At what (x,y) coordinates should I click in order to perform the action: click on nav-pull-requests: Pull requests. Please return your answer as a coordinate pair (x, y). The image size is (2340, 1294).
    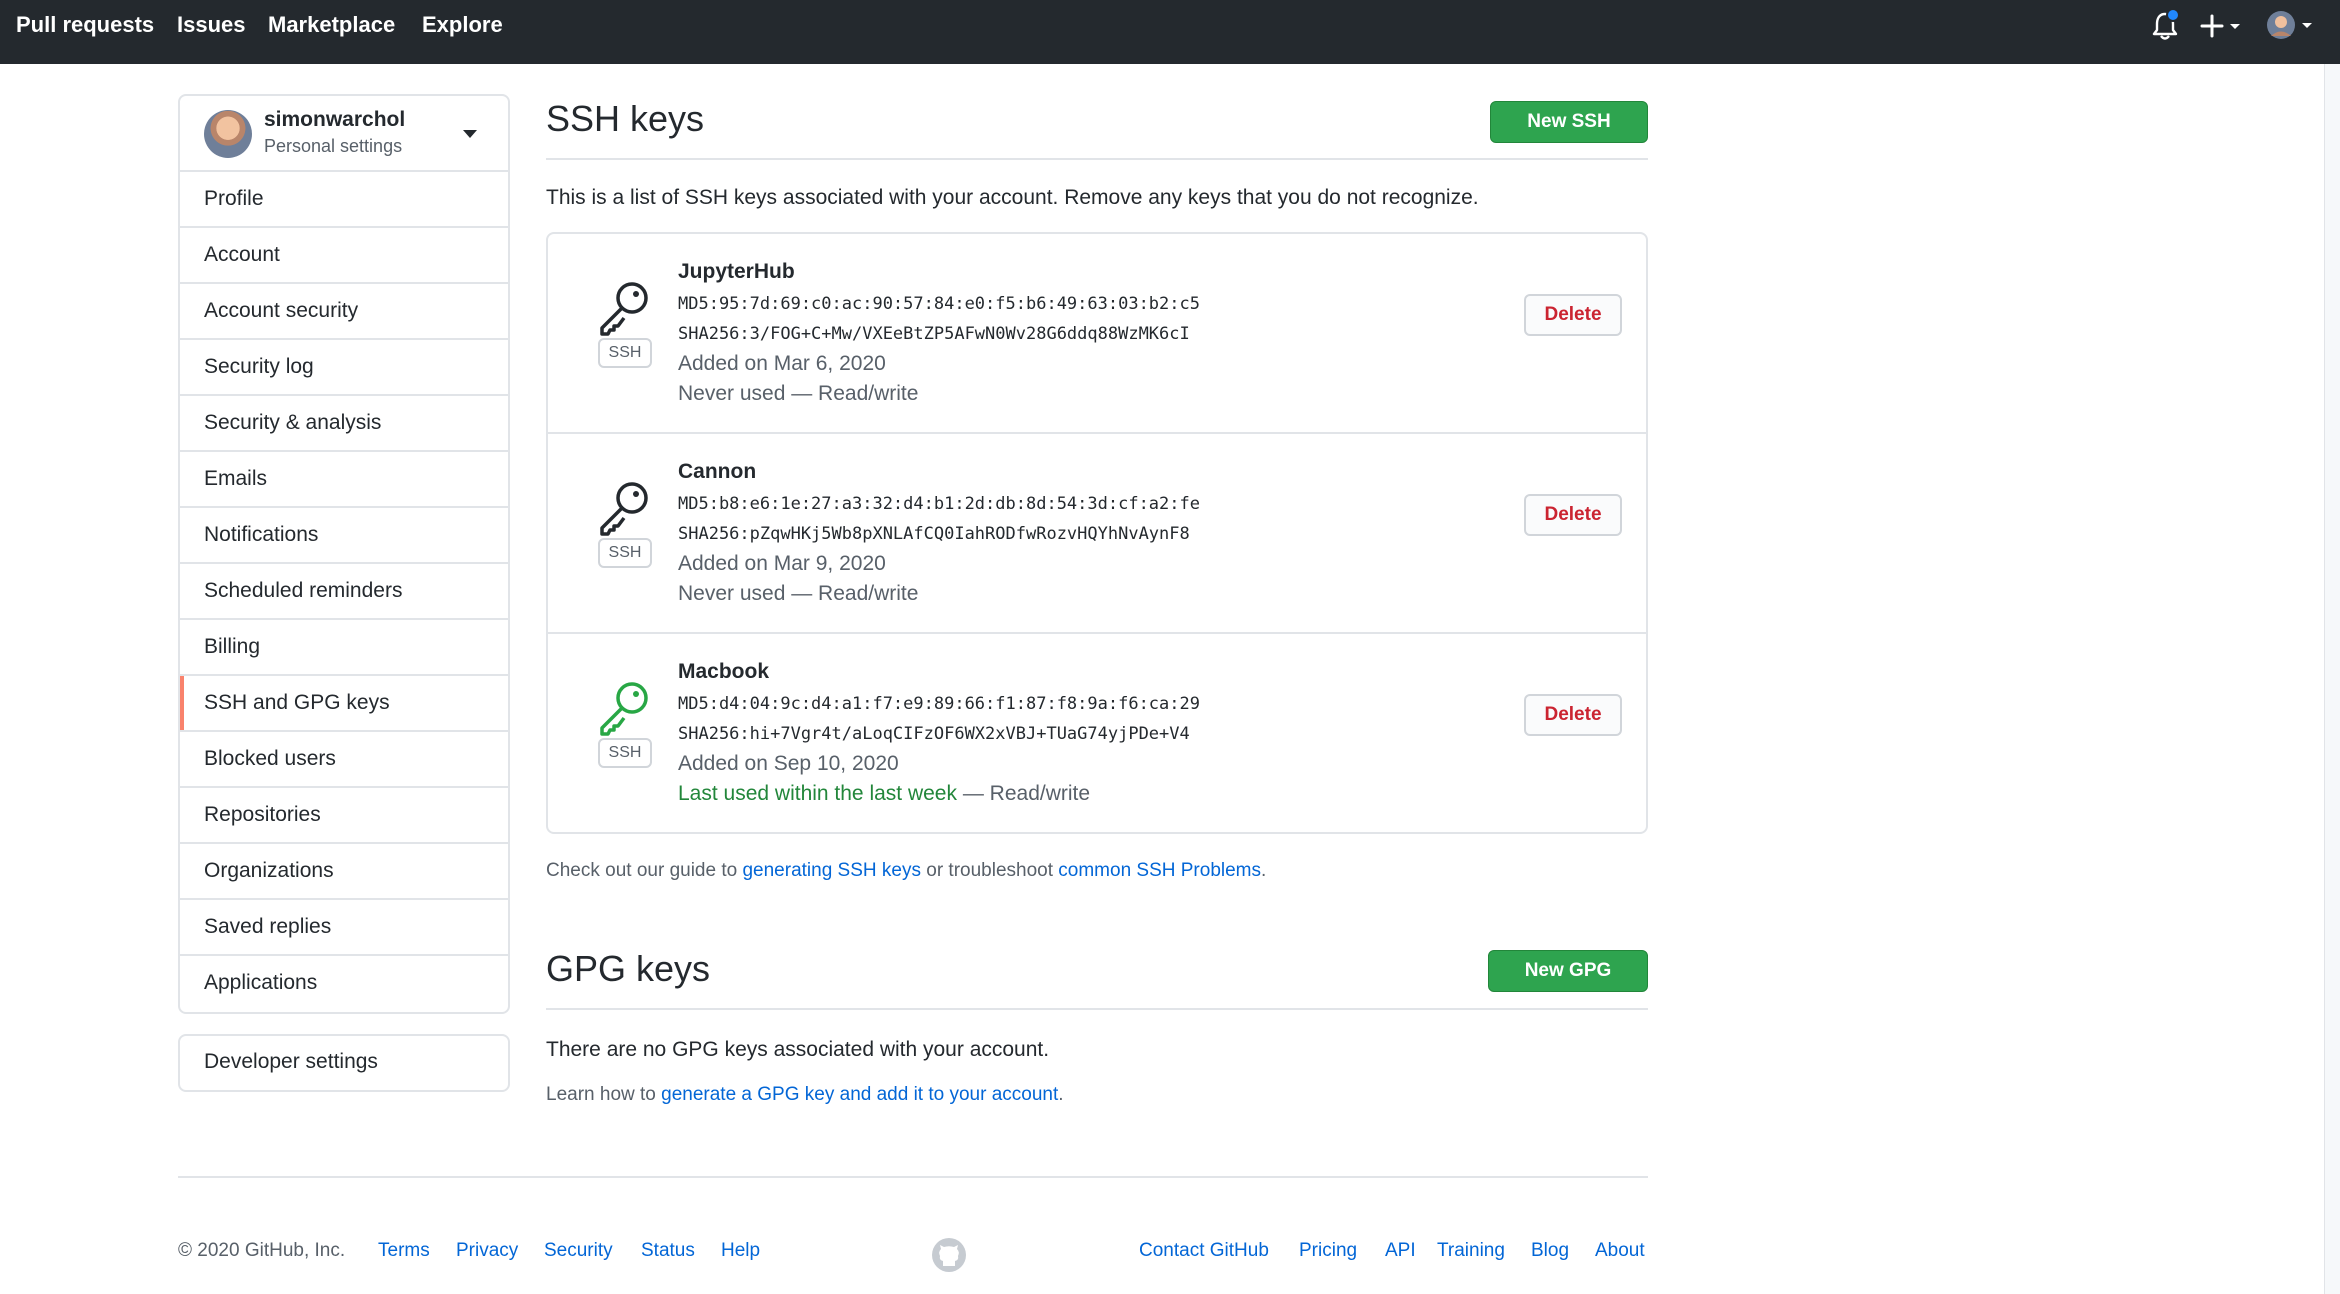
    Looking at the image, I should click on (85, 25).